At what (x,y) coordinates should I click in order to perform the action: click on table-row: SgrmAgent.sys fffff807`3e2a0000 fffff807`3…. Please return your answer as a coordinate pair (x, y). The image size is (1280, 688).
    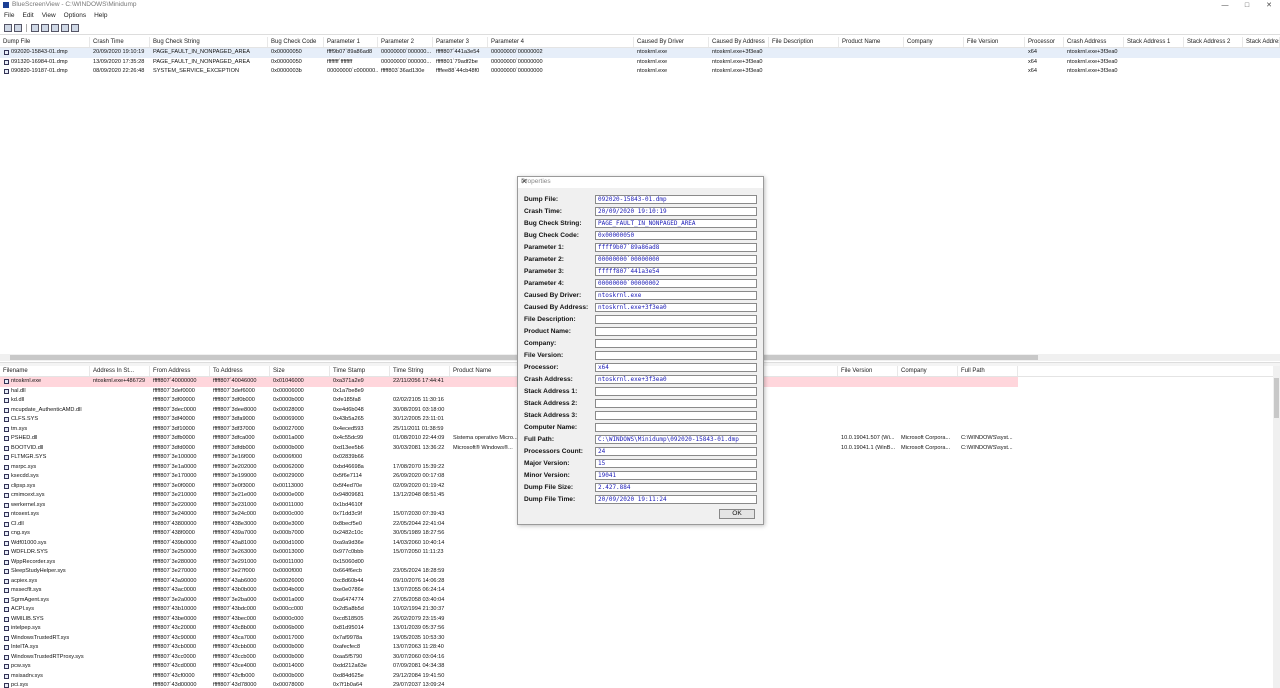
    Looking at the image, I should click on (640, 601).